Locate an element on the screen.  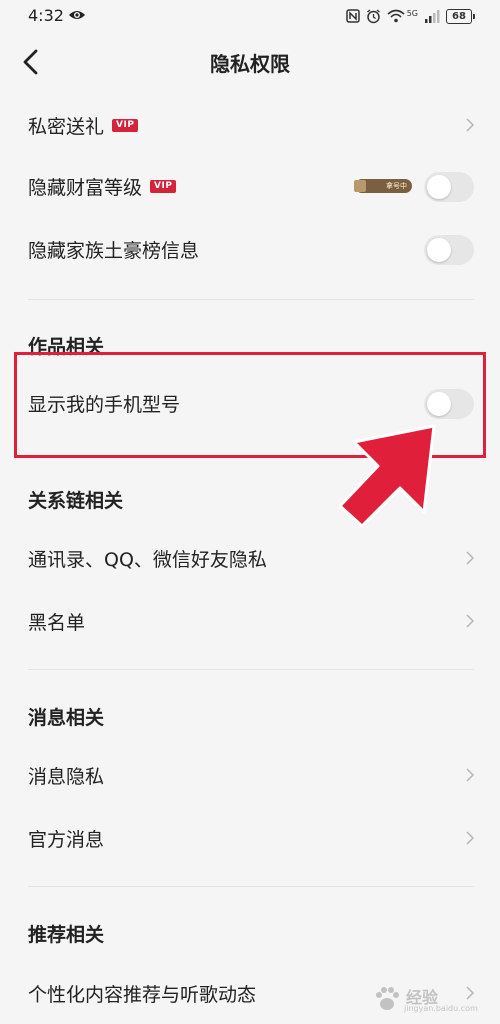
wifi-icon is located at coordinates (396, 16).